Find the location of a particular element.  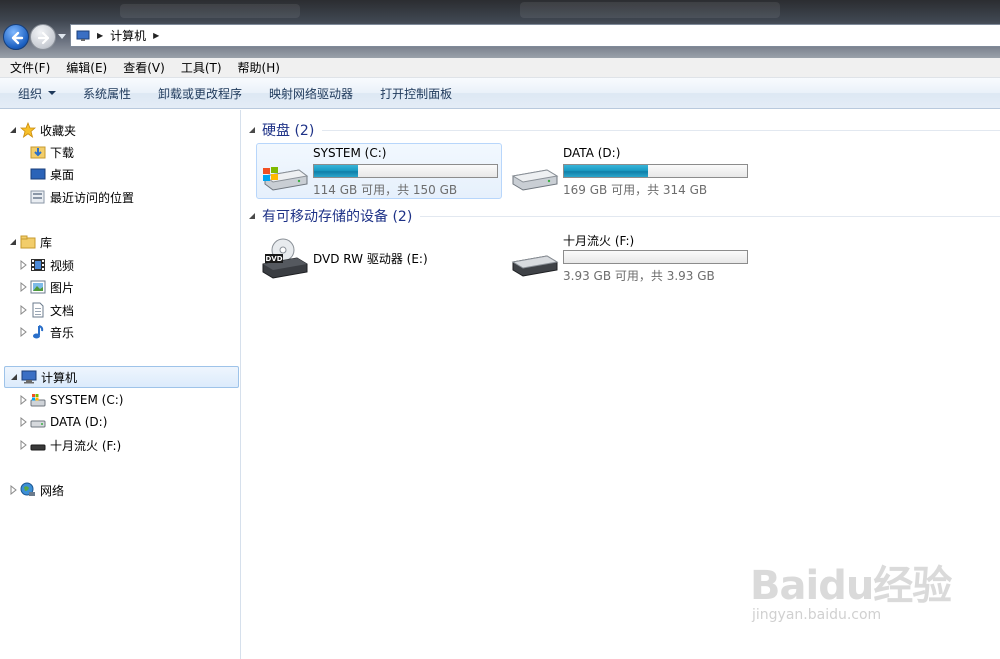

group-title-hard-drives: 硬盘 (2) is located at coordinates (288, 131).